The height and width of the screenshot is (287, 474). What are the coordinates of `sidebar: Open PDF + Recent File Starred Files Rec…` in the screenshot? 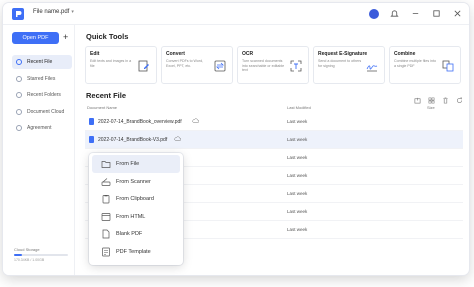 It's located at (39, 150).